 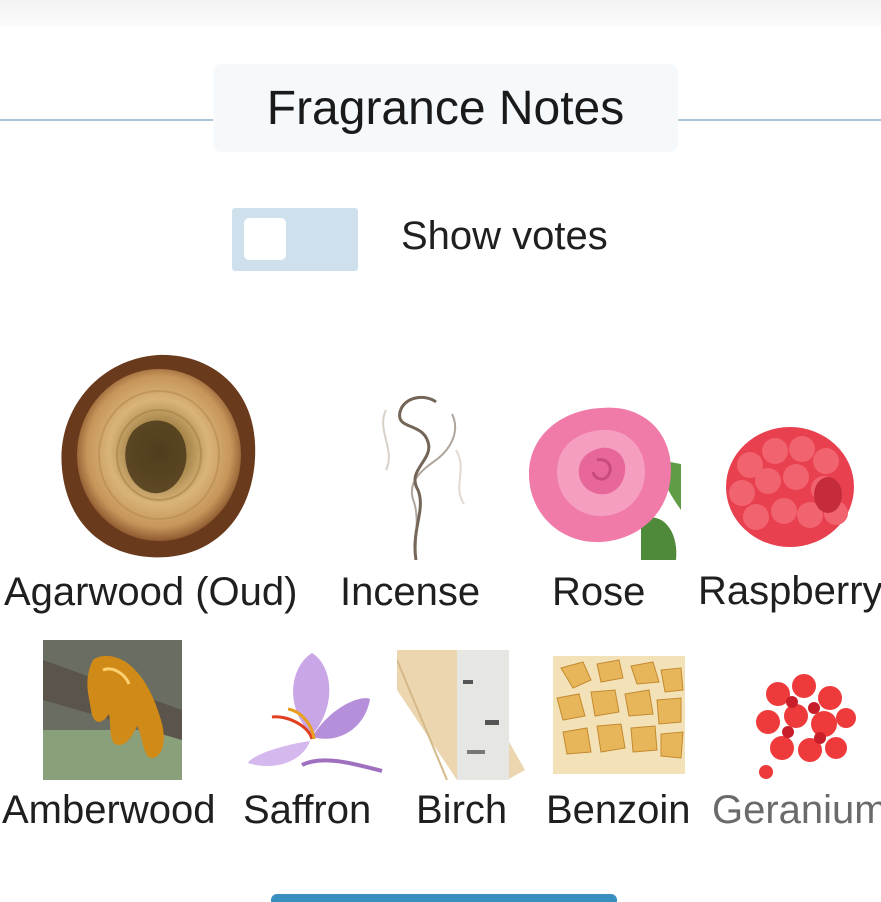 I want to click on note-raspberry: Raspberry, so click(x=789, y=512).